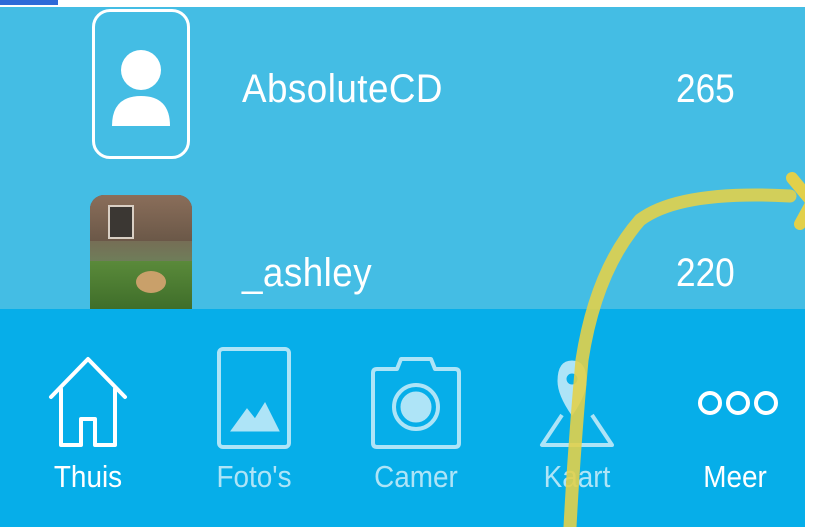 The width and height of the screenshot is (813, 527). Describe the element at coordinates (735, 394) in the screenshot. I see `more-icon` at that location.